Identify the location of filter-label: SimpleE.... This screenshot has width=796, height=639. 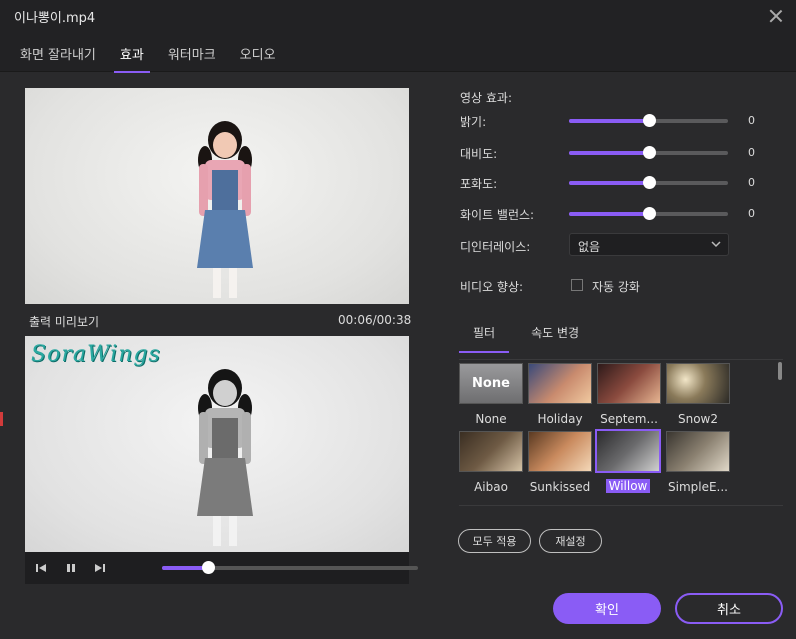
(698, 487).